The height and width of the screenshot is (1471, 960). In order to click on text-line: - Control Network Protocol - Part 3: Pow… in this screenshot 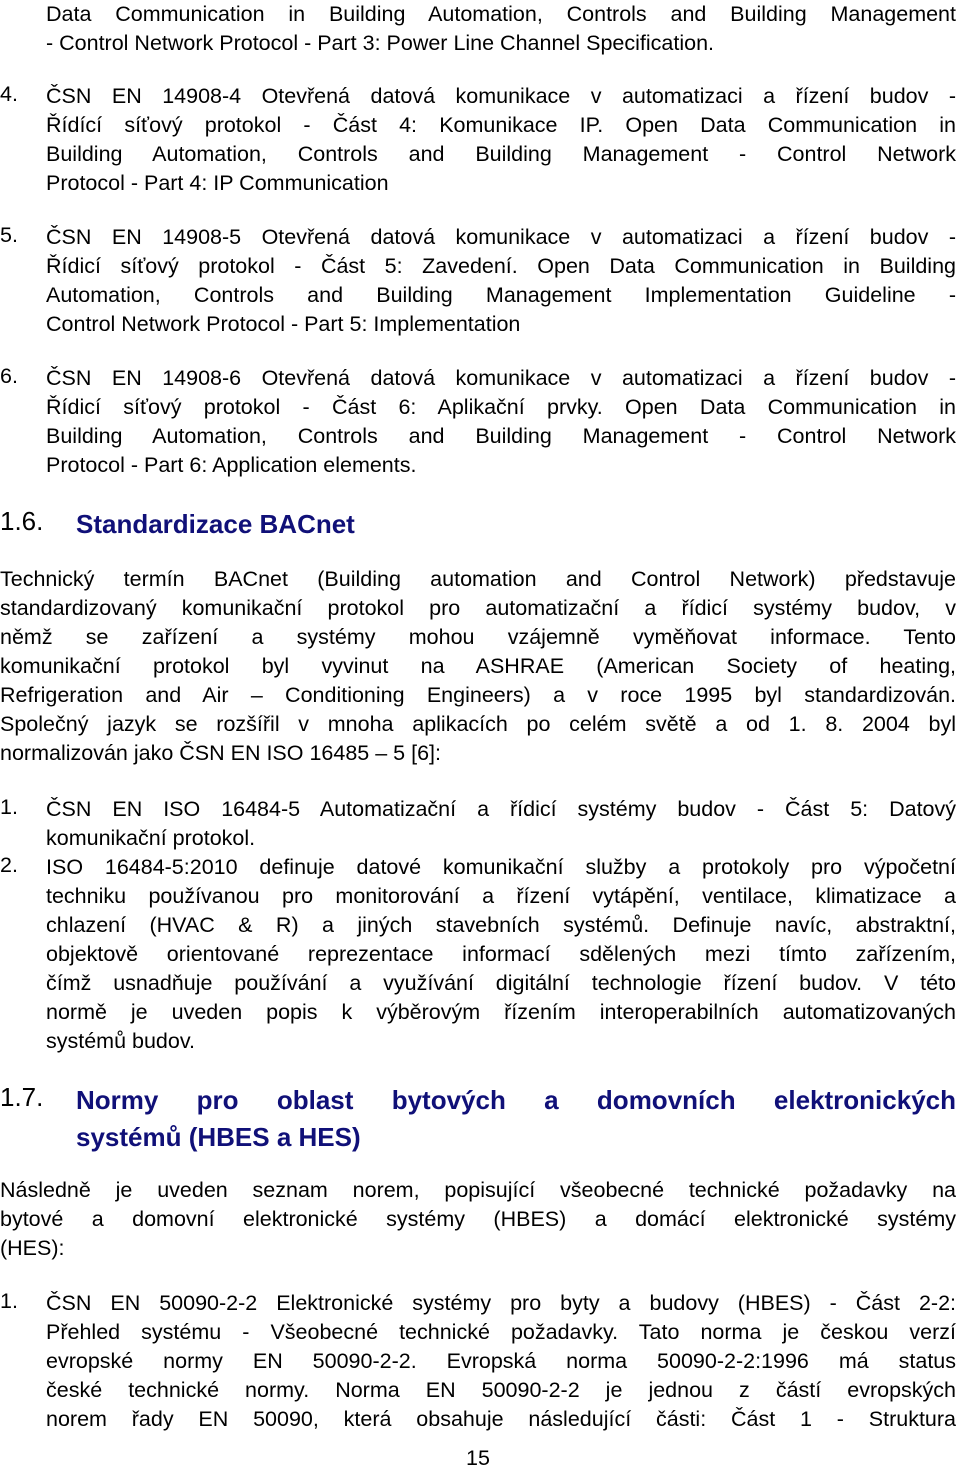, I will do `click(380, 43)`.